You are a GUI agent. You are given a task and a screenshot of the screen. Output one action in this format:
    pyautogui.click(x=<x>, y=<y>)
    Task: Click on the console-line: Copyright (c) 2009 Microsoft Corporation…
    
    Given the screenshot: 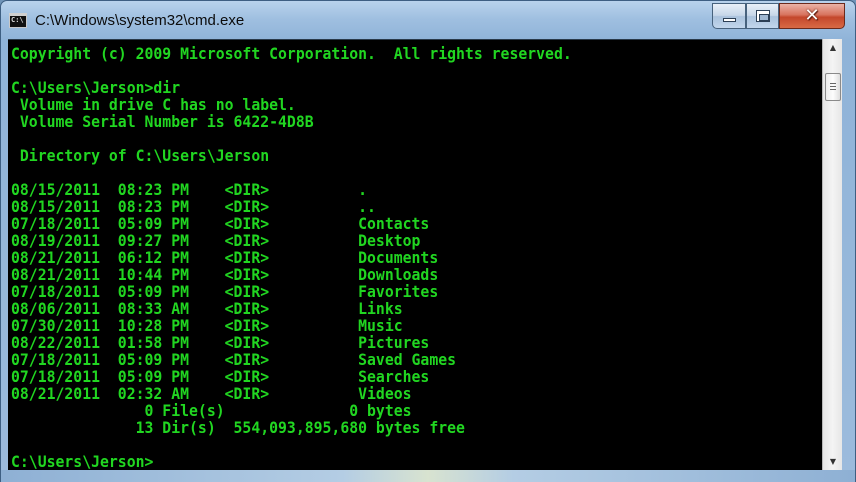 What is the action you would take?
    pyautogui.click(x=291, y=53)
    